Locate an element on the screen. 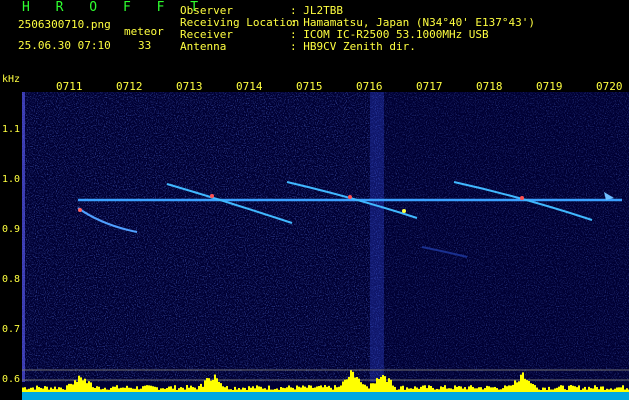 The width and height of the screenshot is (629, 400). info-value-antenna: : HB9CV Zenith dir. is located at coordinates (353, 46).